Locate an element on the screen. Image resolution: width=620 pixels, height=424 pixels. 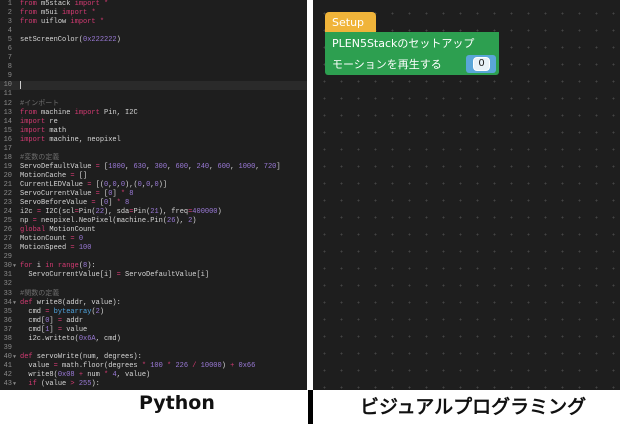
code-line: 39 is located at coordinates (153, 348).